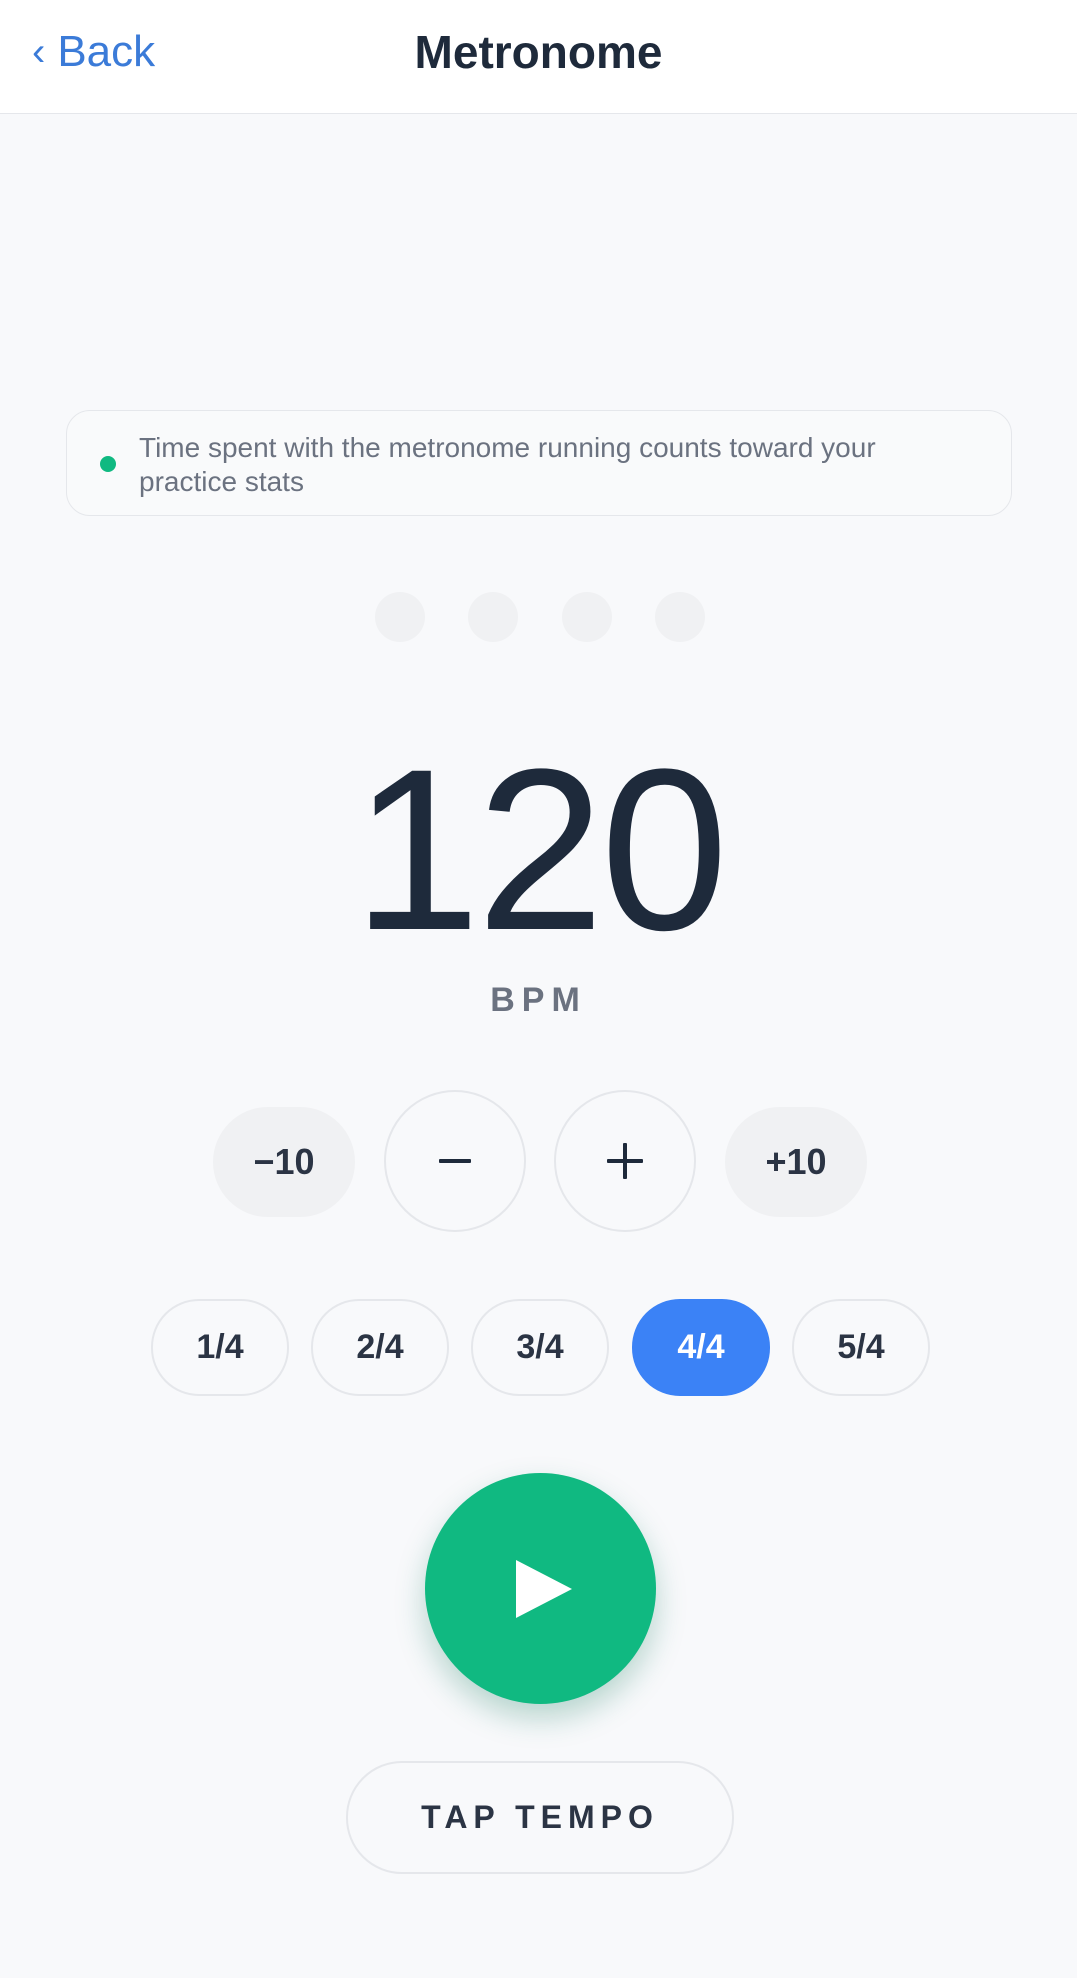  I want to click on increase-one-button, so click(625, 1161).